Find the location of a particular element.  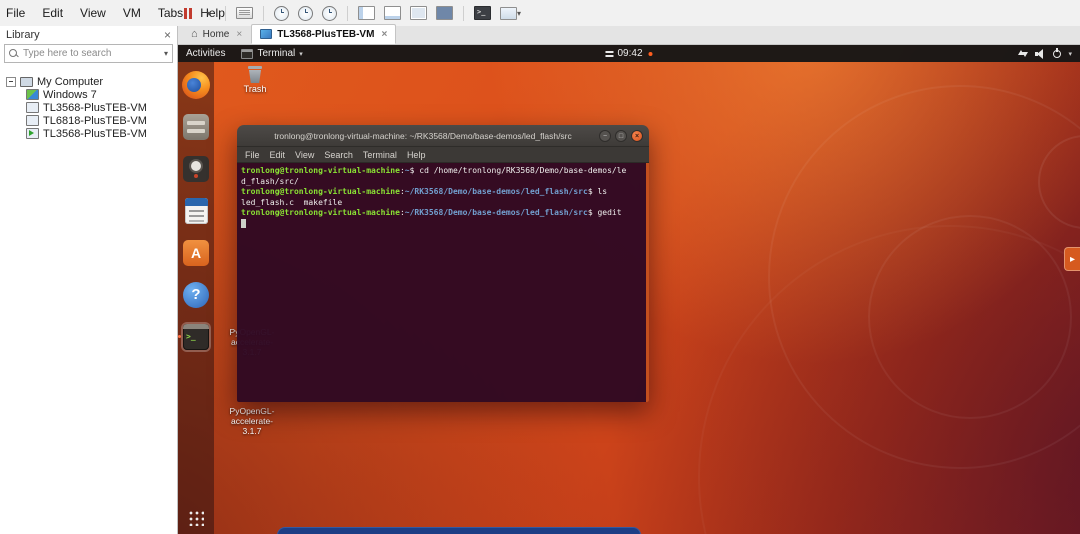

expander-icon is located at coordinates (11, 81).